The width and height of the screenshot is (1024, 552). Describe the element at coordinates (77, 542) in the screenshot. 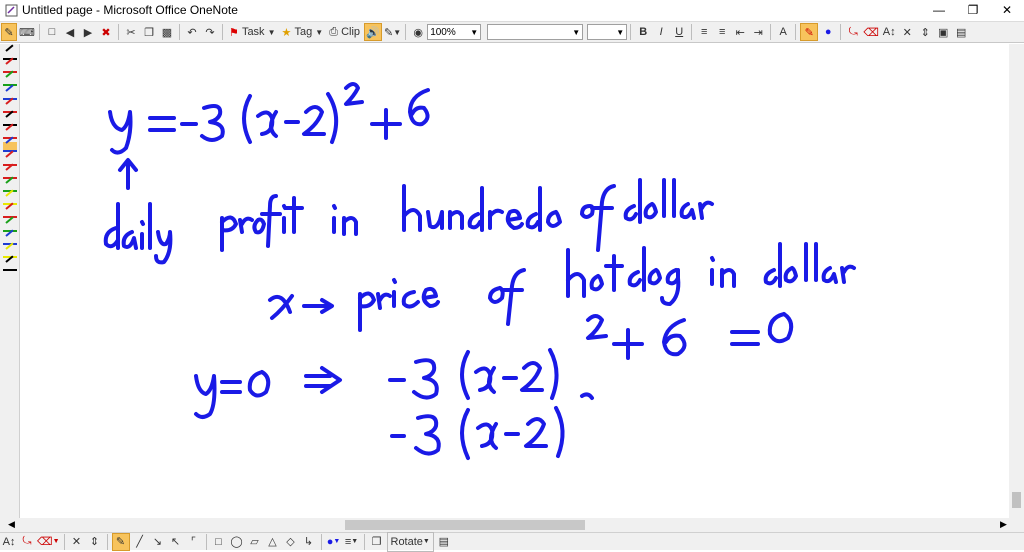

I see `delete-icon: ✕` at that location.